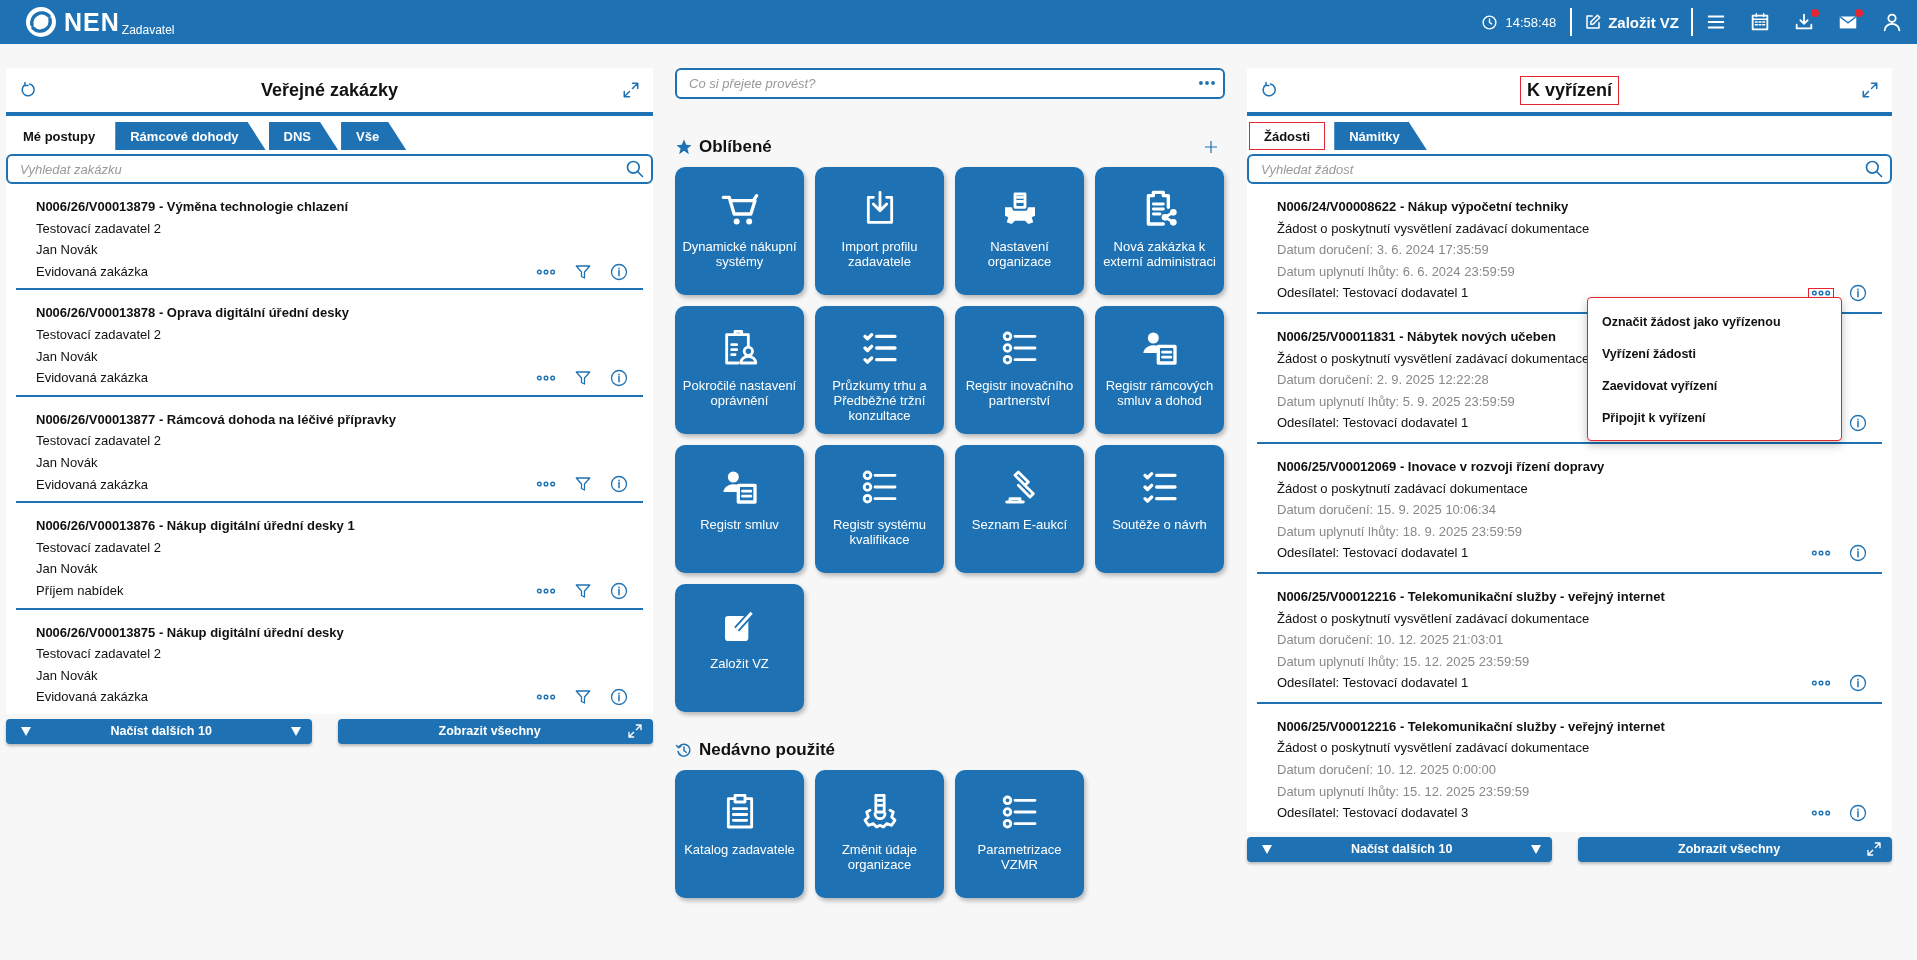 The height and width of the screenshot is (960, 1917). Describe the element at coordinates (1815, 13) in the screenshot. I see `notification-dot` at that location.